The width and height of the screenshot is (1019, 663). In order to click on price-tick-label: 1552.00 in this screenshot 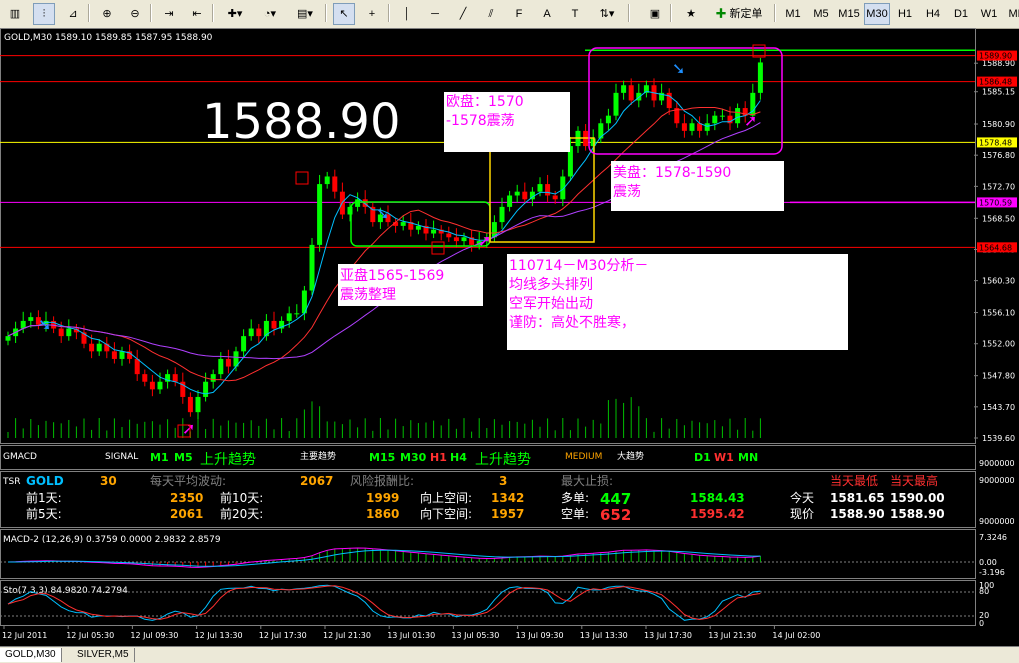, I will do `click(998, 344)`.